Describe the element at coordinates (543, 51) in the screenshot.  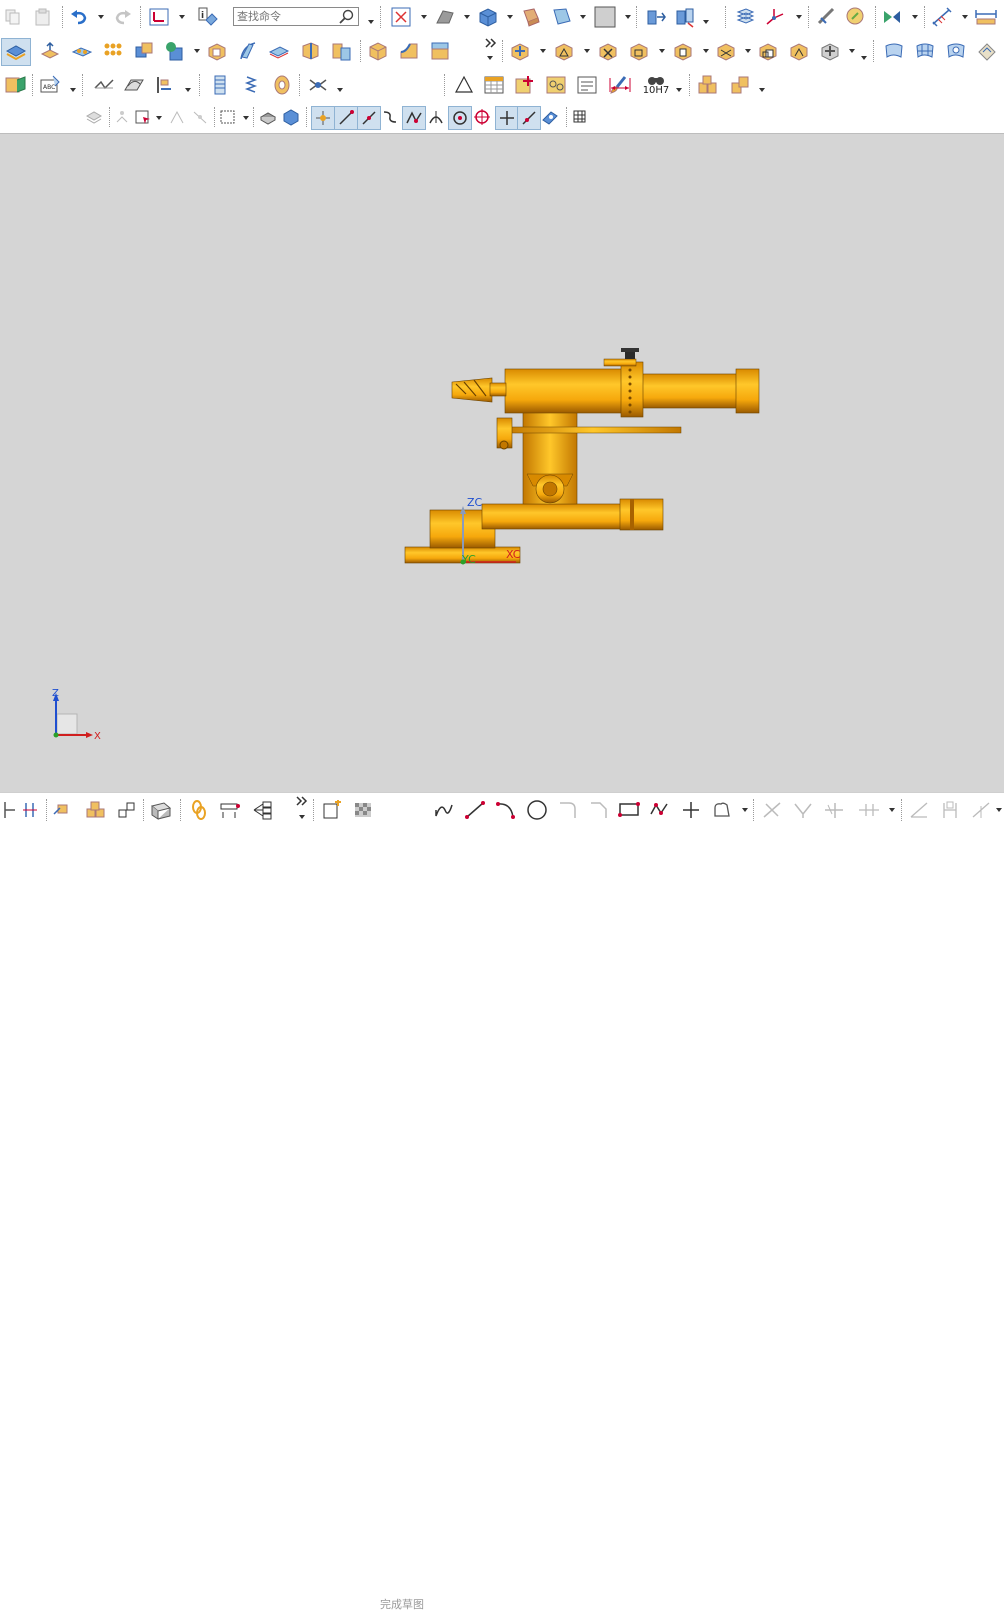
I see `move-face-dropdown` at that location.